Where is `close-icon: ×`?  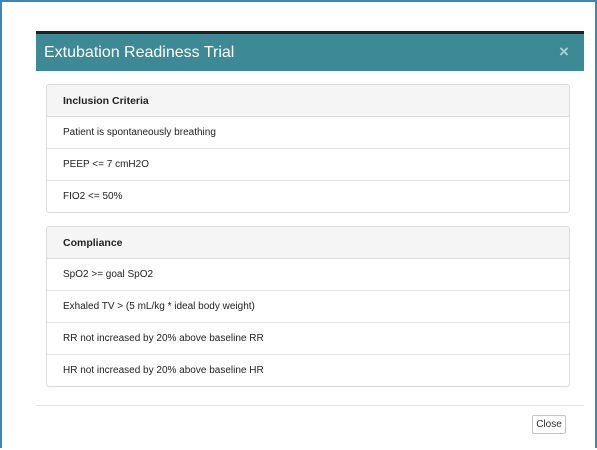
close-icon: × is located at coordinates (564, 52).